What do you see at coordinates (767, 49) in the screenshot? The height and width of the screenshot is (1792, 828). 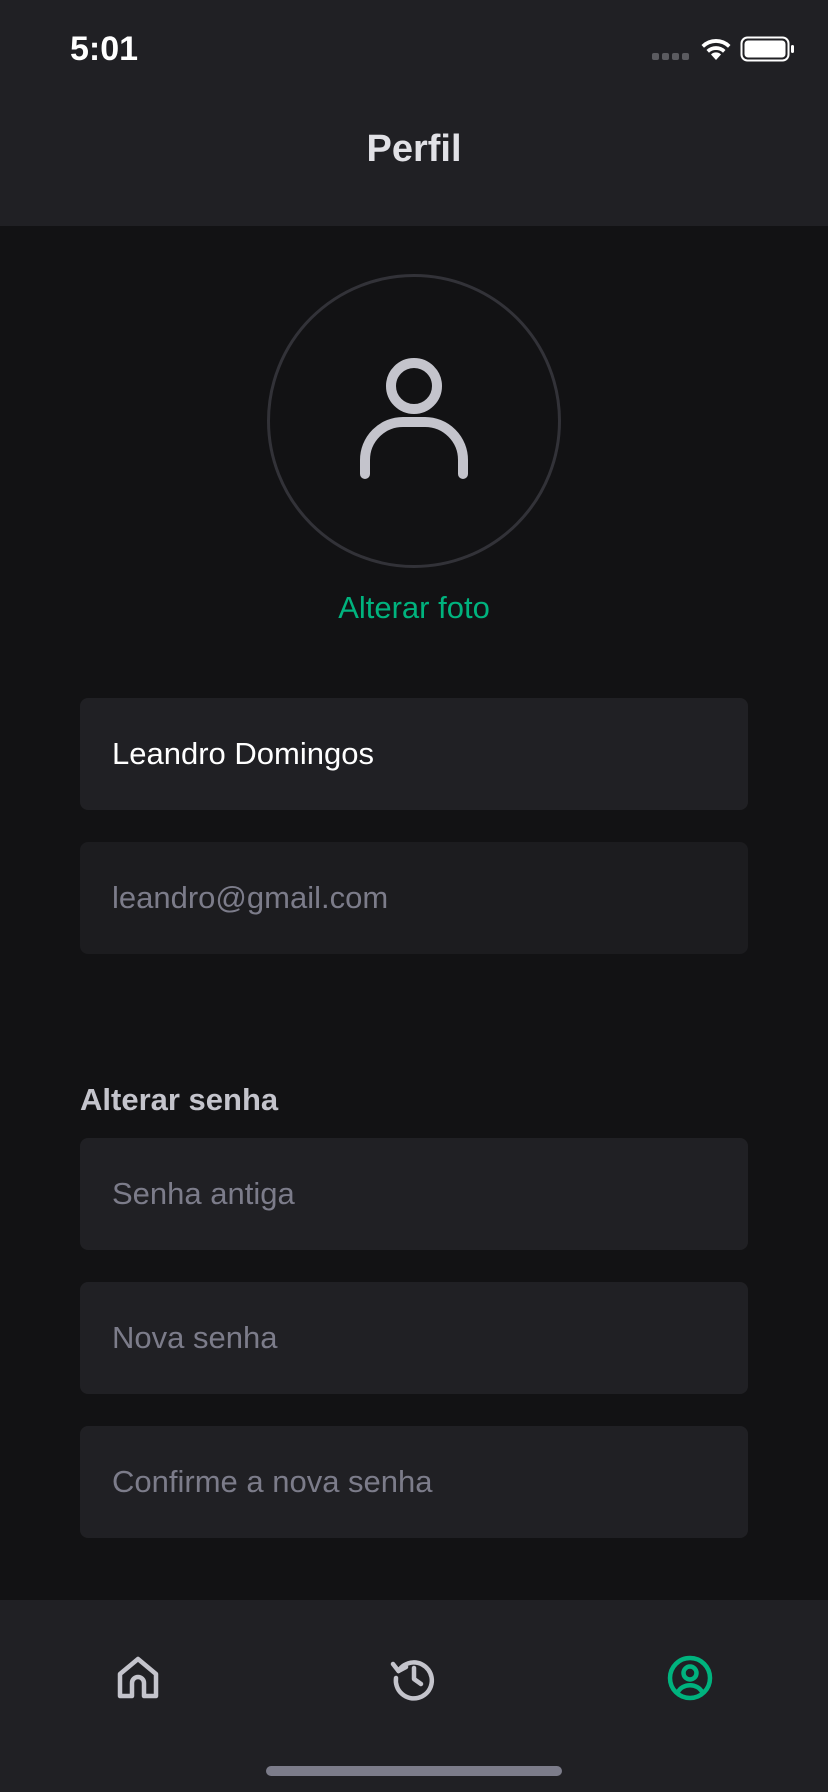 I see `battery-icon` at bounding box center [767, 49].